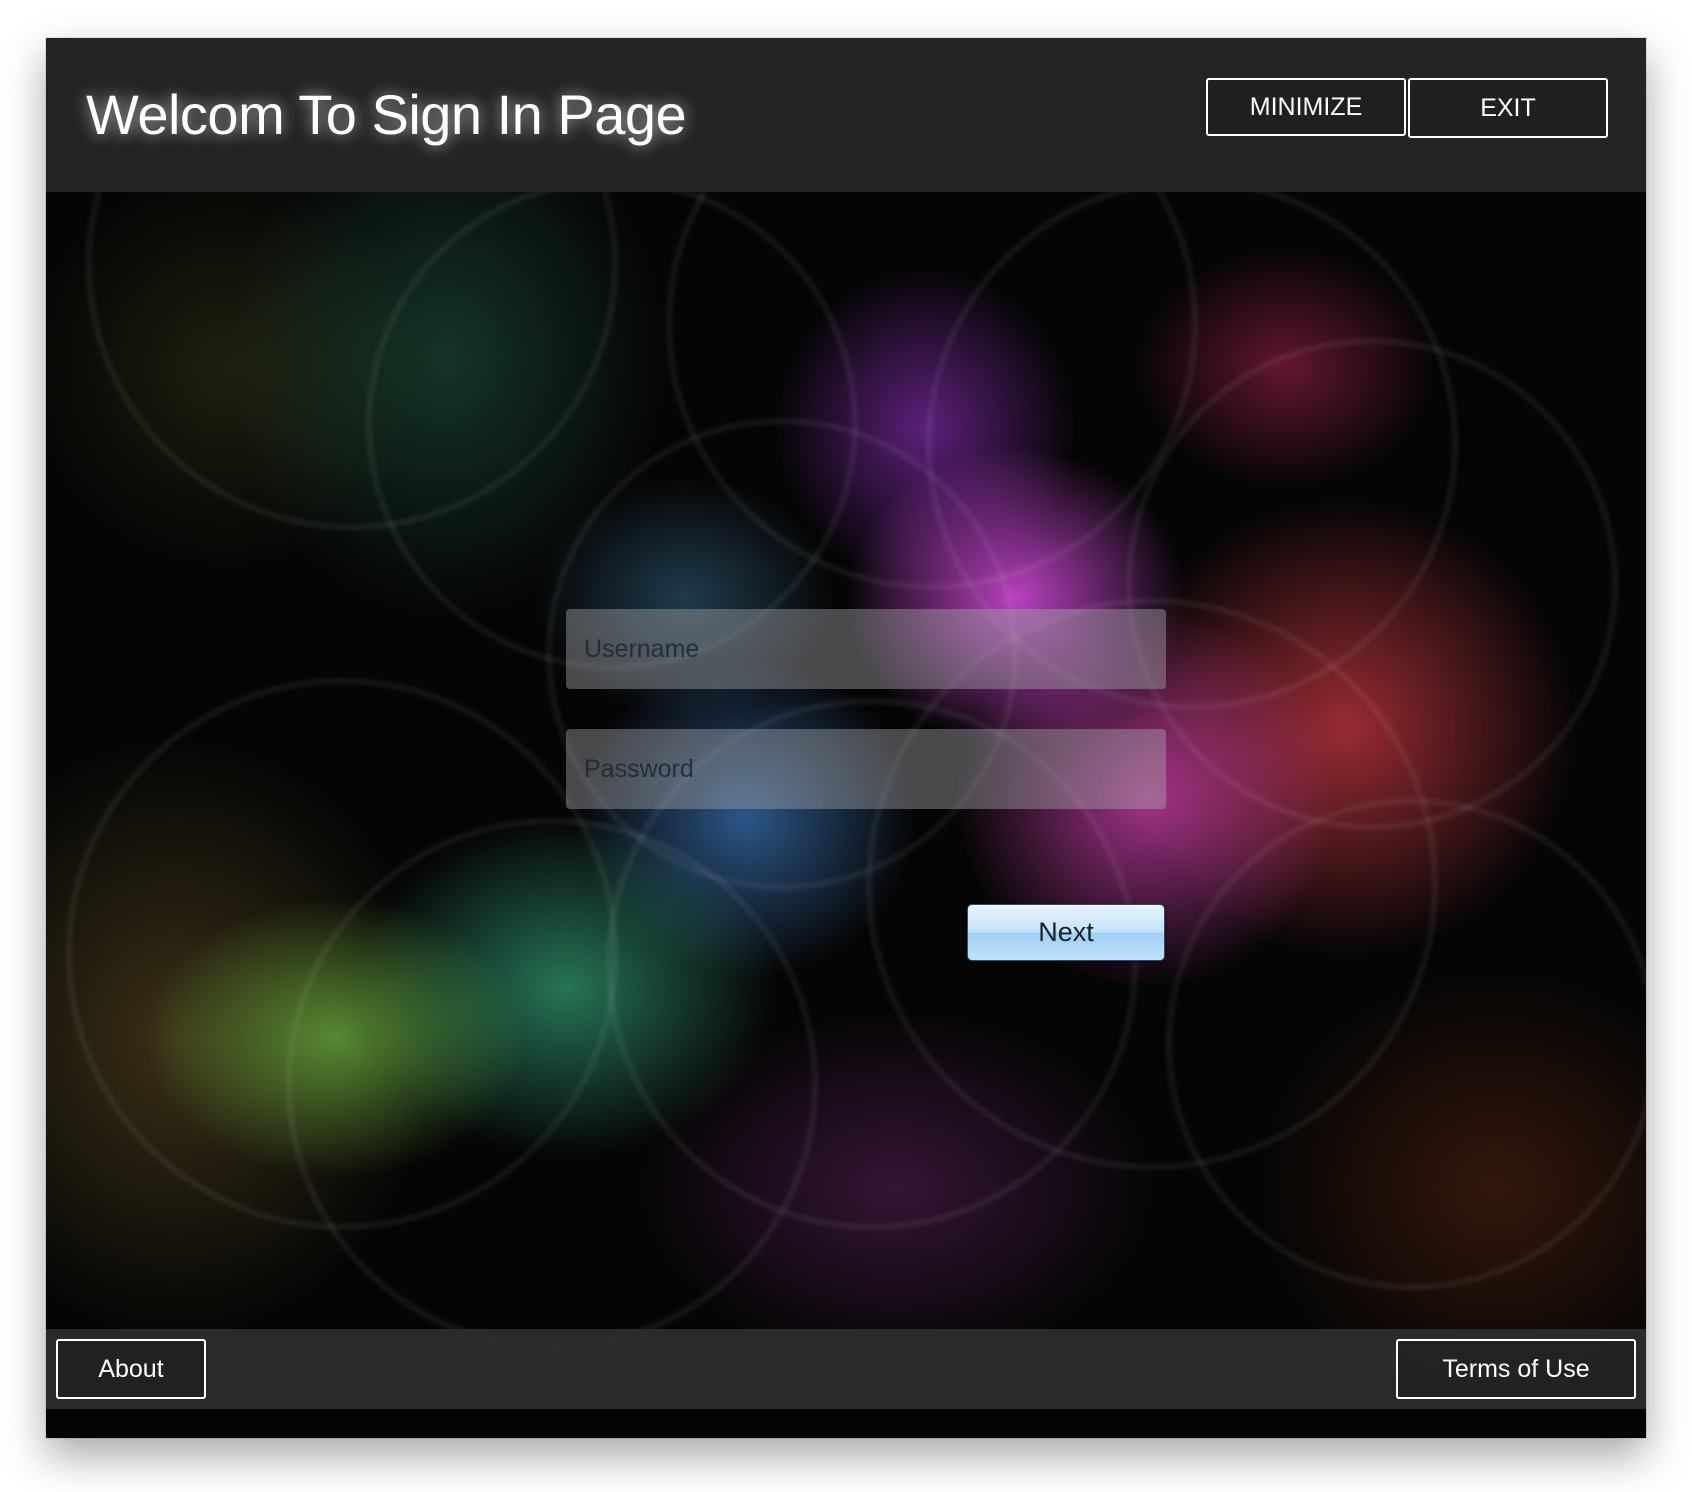  I want to click on about-button: About, so click(131, 1369).